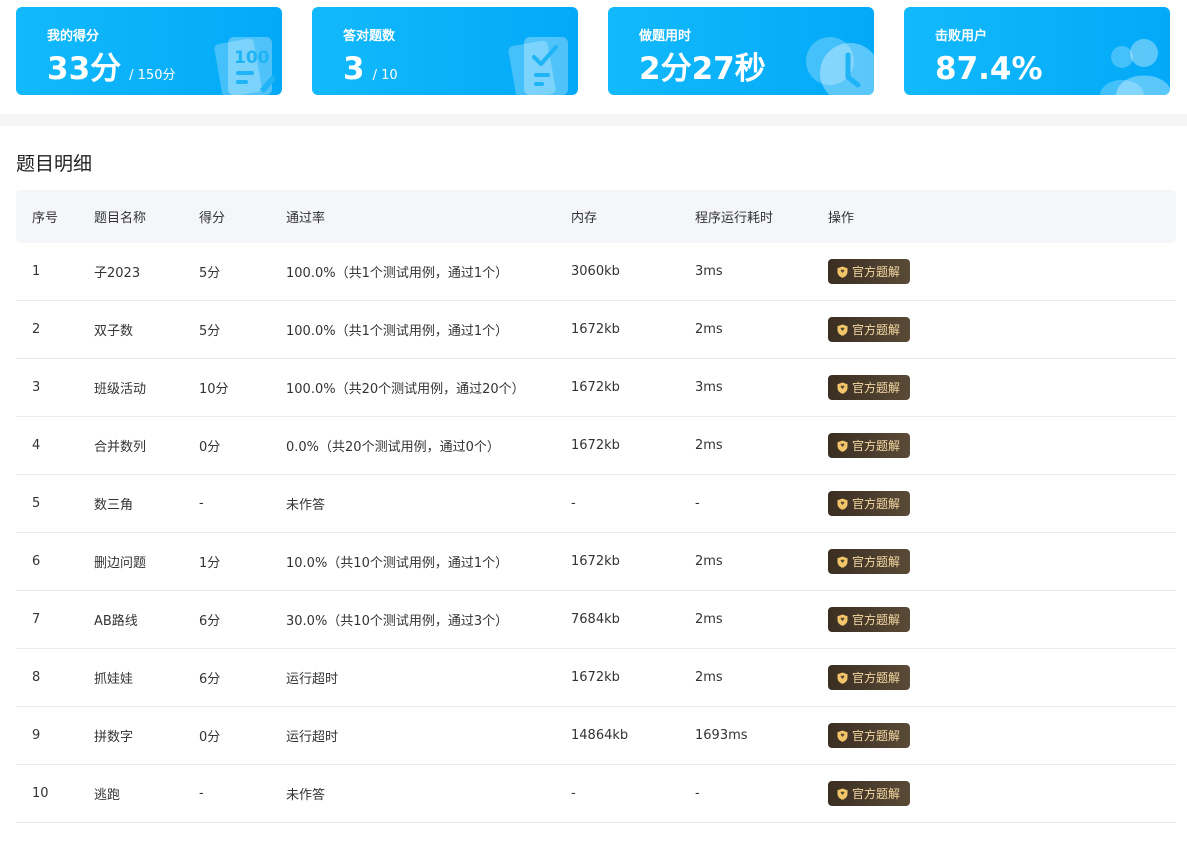 The width and height of the screenshot is (1187, 841). I want to click on header-memory: 内存, so click(584, 218).